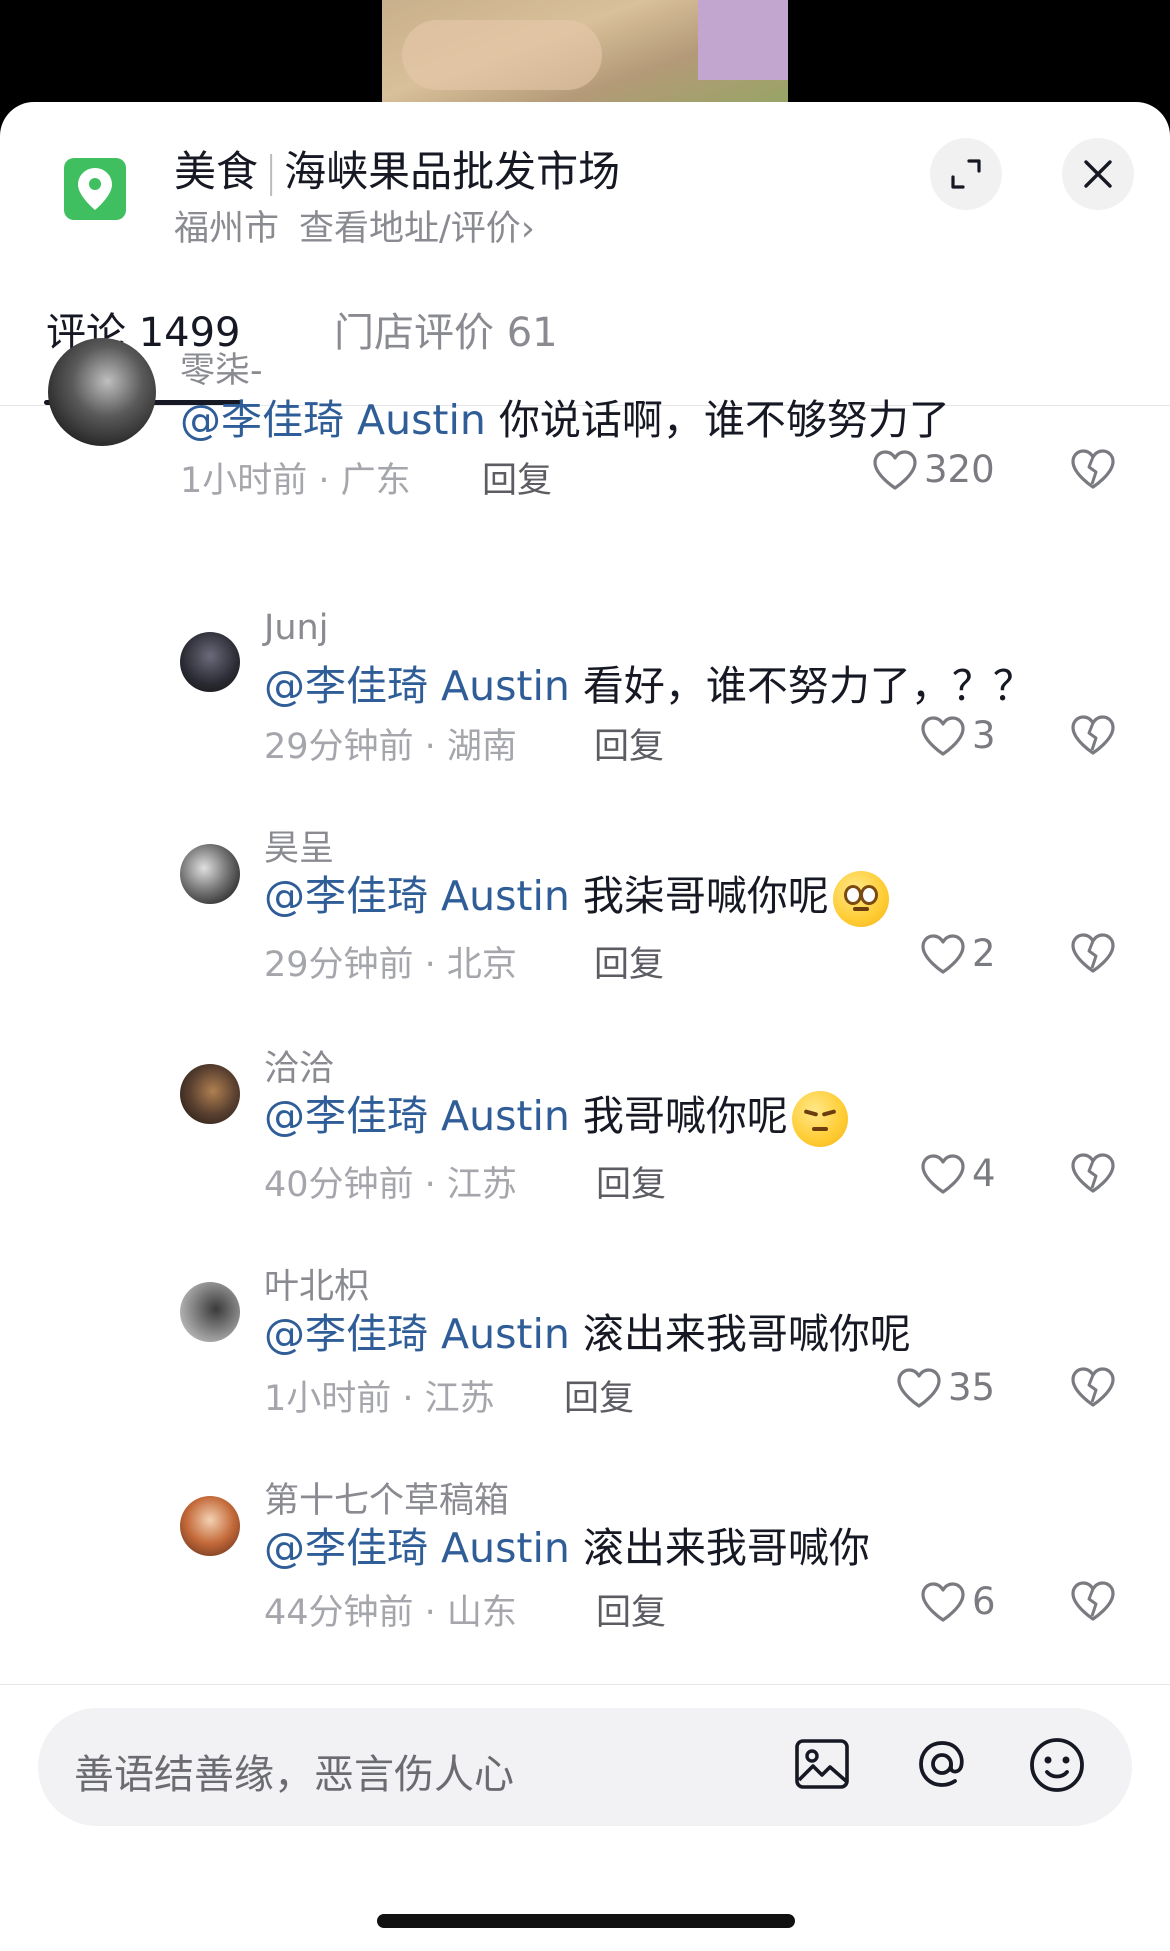  I want to click on expand-icon, so click(966, 174).